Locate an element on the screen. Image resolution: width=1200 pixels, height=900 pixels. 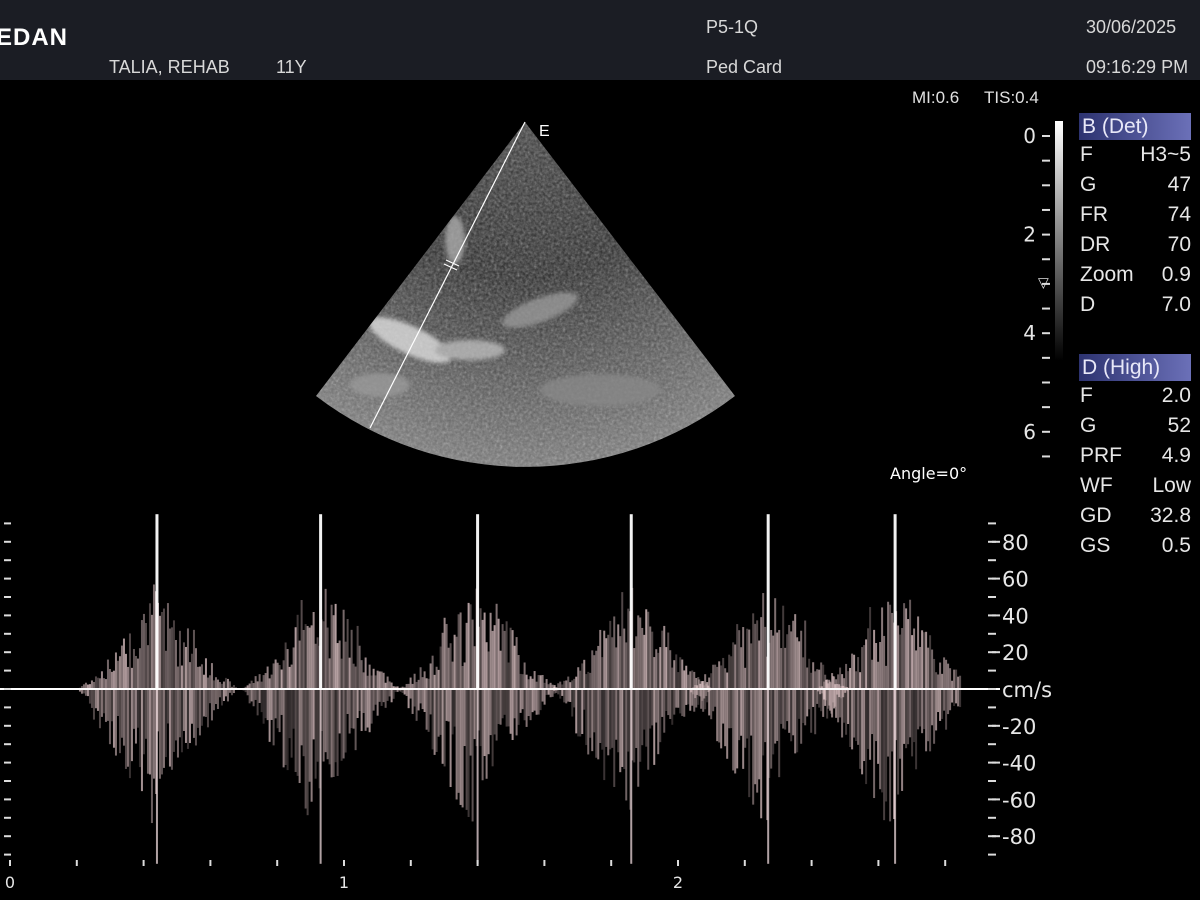
doppler-param-prf: PRF 4.9 is located at coordinates (1135, 456).